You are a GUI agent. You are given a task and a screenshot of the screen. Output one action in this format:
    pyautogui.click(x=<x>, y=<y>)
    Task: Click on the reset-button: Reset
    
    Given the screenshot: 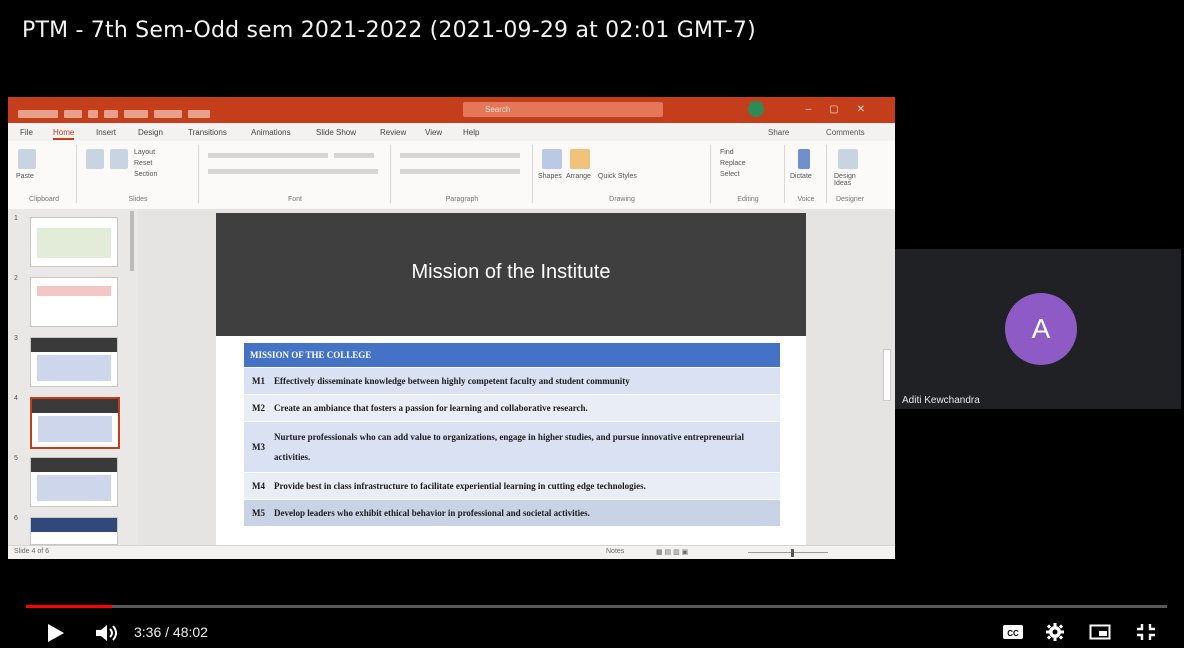 What is the action you would take?
    pyautogui.click(x=143, y=163)
    